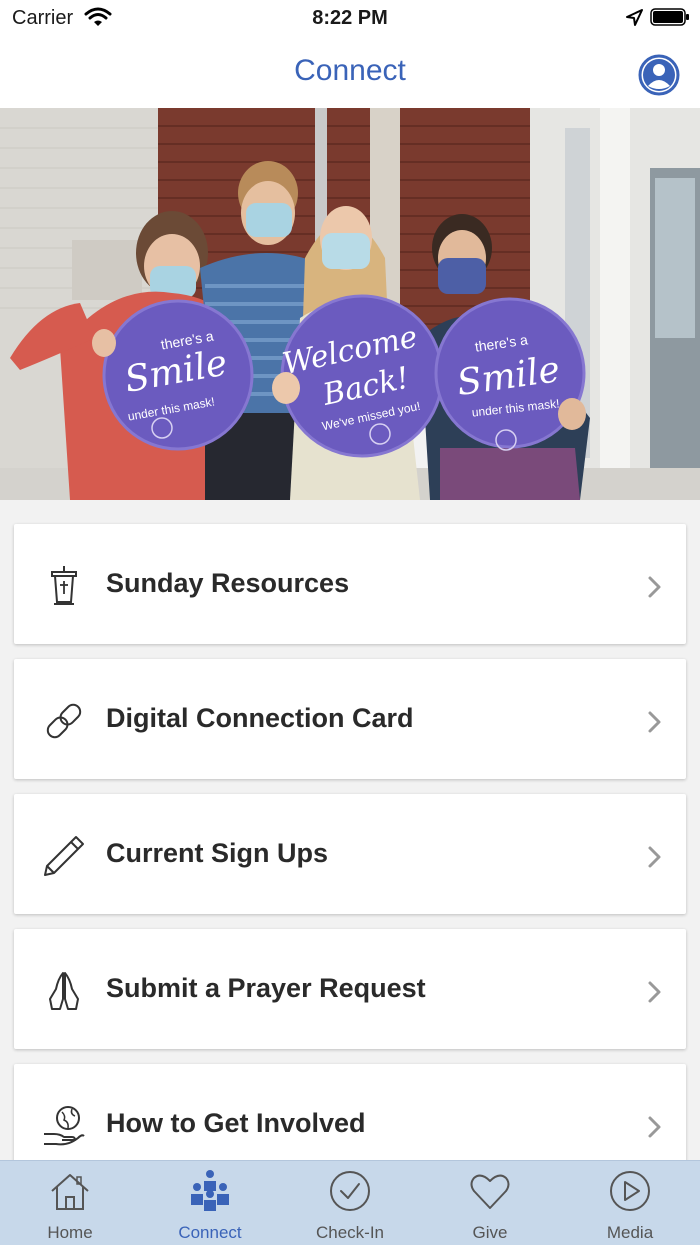 This screenshot has height=1245, width=700. I want to click on tab-connect: Connect, so click(210, 1203).